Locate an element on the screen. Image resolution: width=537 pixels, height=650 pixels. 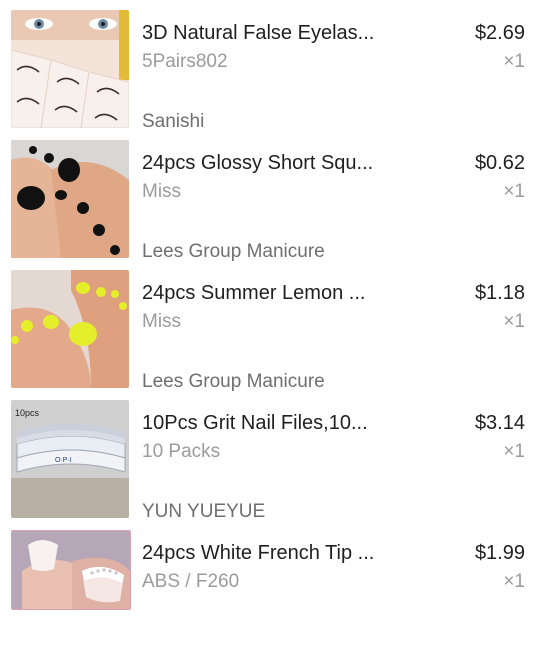
eyelashes-image is located at coordinates (70, 69).